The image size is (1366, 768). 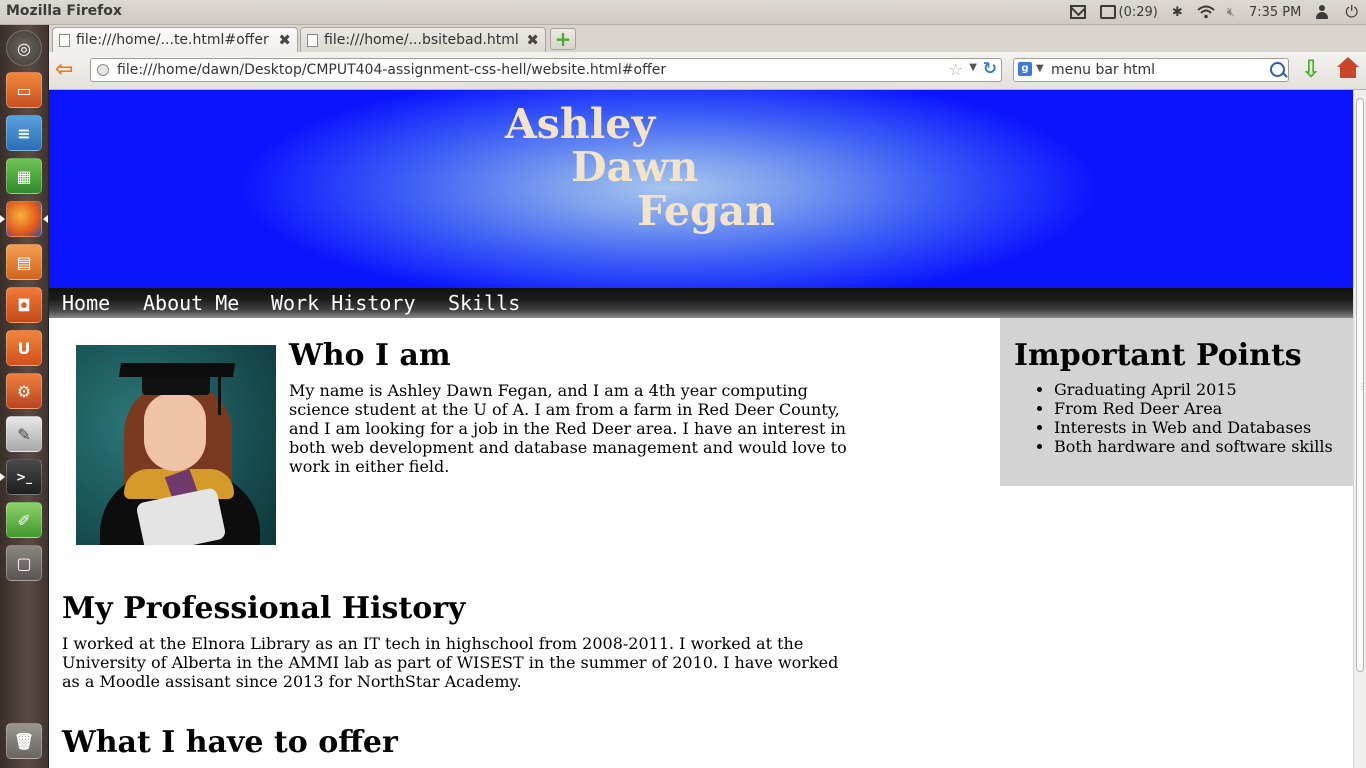 What do you see at coordinates (1206, 12) in the screenshot?
I see `wifi-icon` at bounding box center [1206, 12].